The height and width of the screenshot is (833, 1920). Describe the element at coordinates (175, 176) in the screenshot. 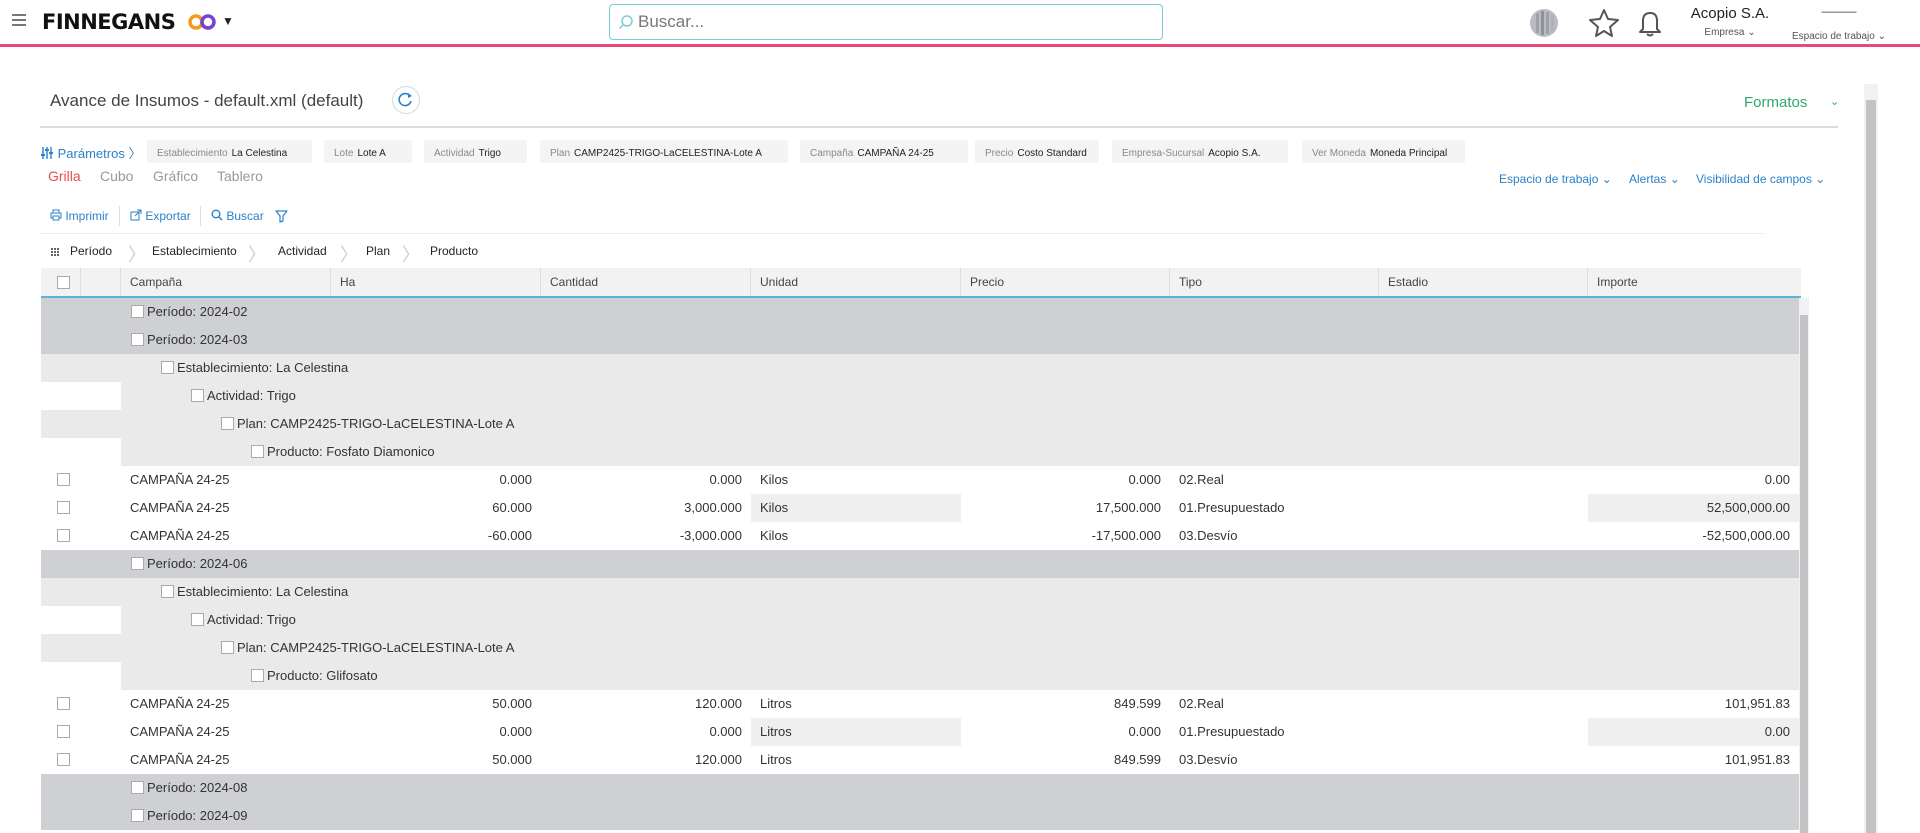

I see `tab-grafico: Gráfico` at that location.